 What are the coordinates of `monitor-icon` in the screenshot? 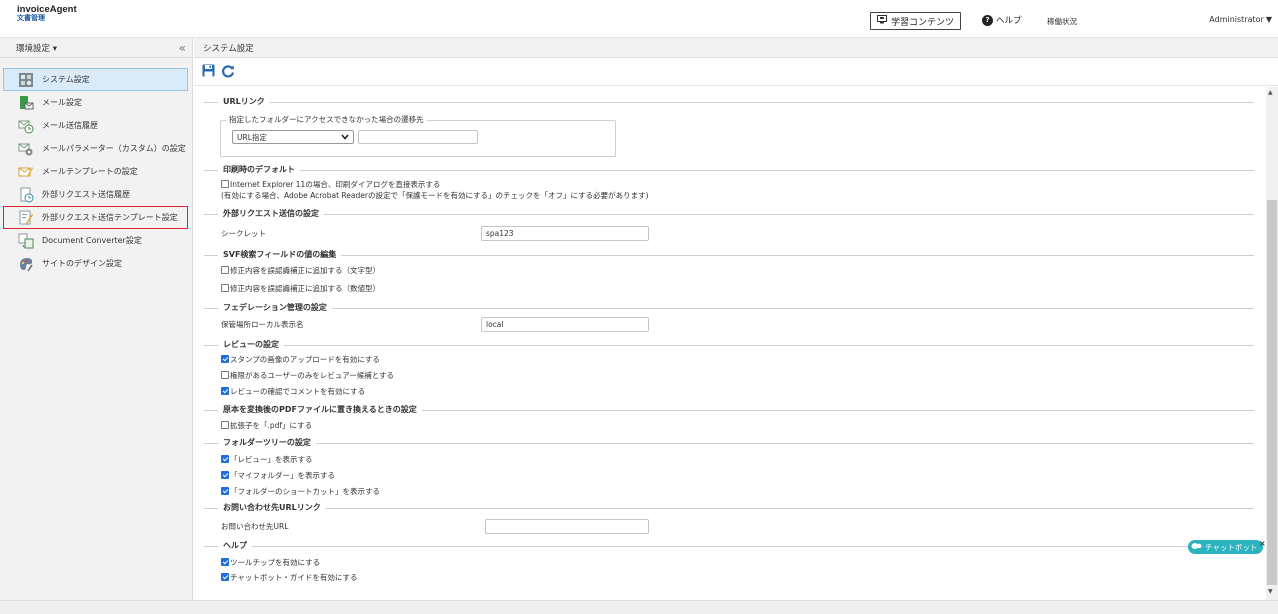 It's located at (882, 21).